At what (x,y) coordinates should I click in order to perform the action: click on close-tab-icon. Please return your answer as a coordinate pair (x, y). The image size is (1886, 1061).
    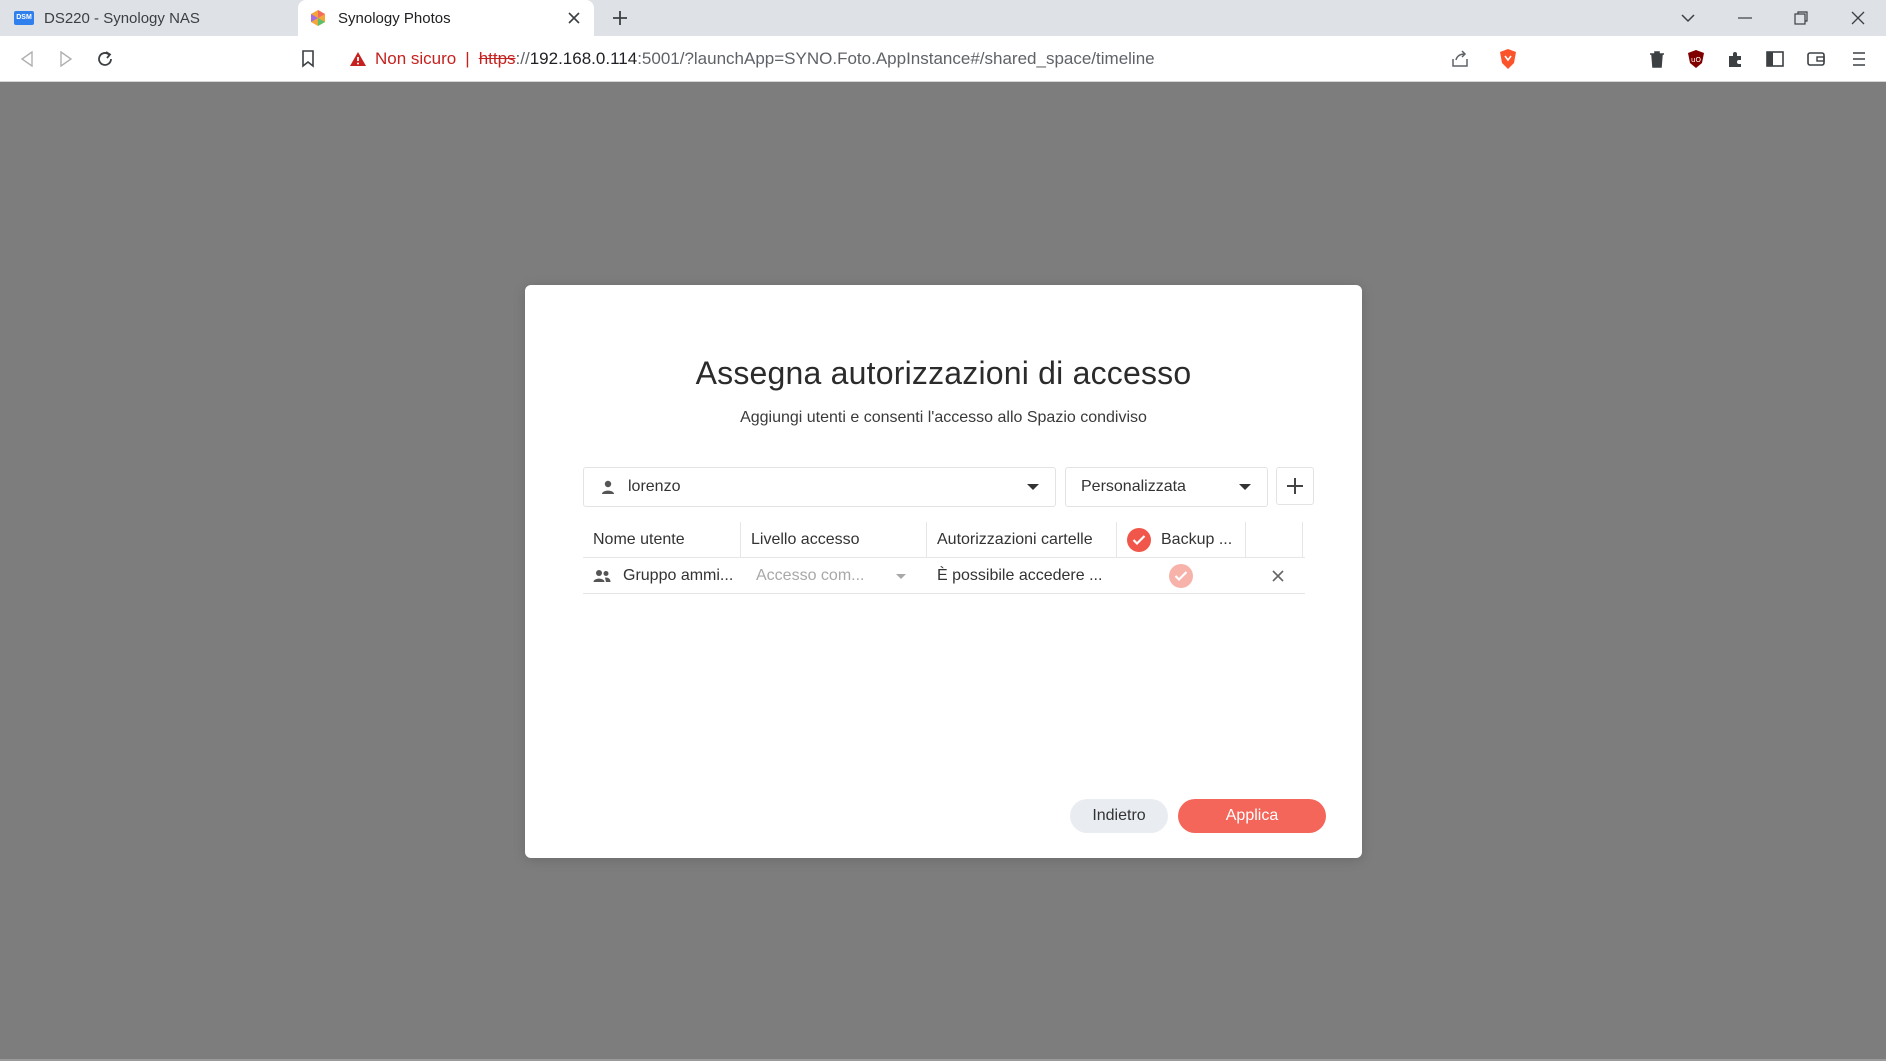
    Looking at the image, I should click on (574, 18).